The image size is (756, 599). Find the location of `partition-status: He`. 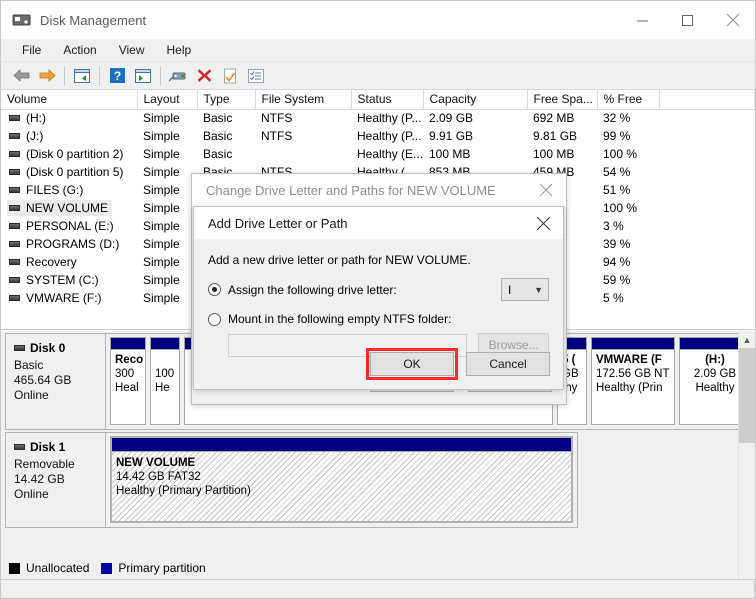

partition-status: He is located at coordinates (162, 388).